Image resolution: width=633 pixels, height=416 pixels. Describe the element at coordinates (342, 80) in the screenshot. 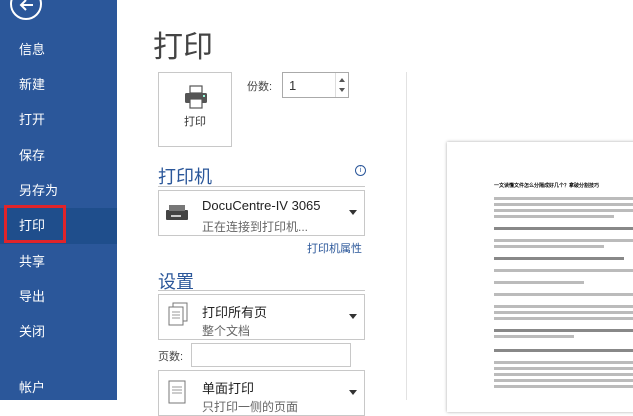

I see `spinner-up-icon` at that location.